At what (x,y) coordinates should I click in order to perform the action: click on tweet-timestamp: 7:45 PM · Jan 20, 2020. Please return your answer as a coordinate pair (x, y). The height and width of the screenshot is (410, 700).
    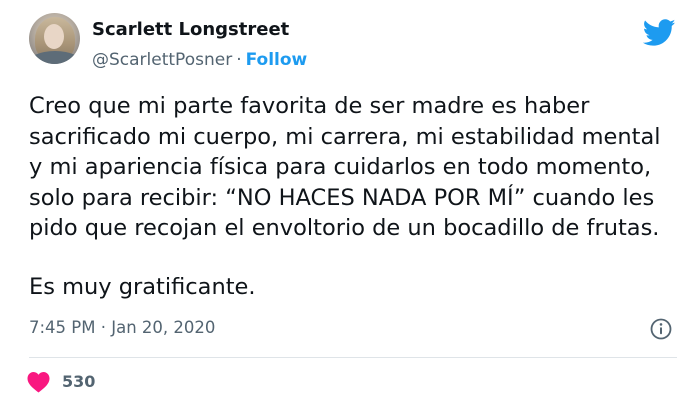
    Looking at the image, I should click on (122, 327).